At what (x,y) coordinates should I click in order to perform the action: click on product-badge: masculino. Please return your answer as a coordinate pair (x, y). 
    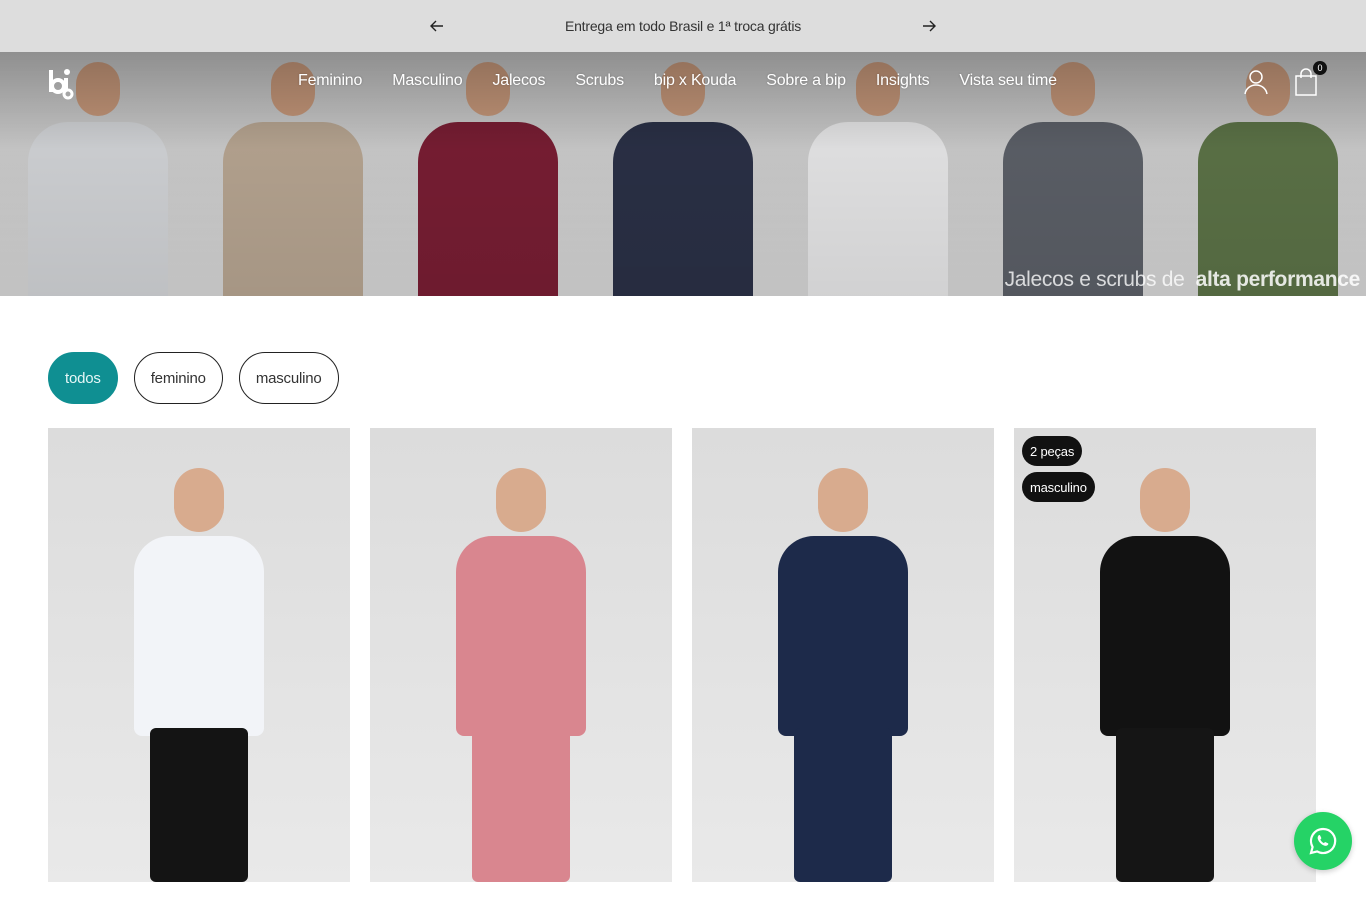
    Looking at the image, I should click on (1058, 487).